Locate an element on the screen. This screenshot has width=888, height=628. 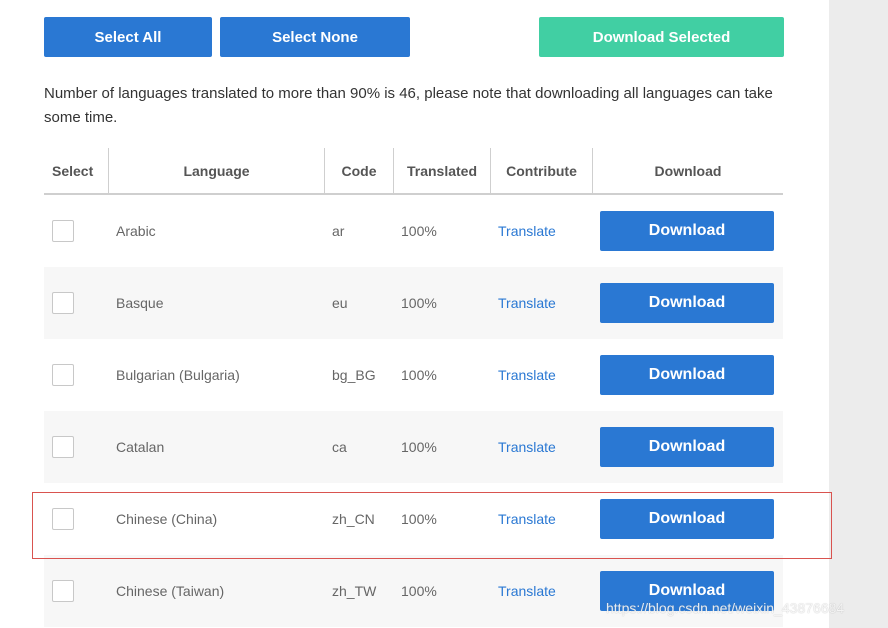
language-code: ca is located at coordinates (339, 447).